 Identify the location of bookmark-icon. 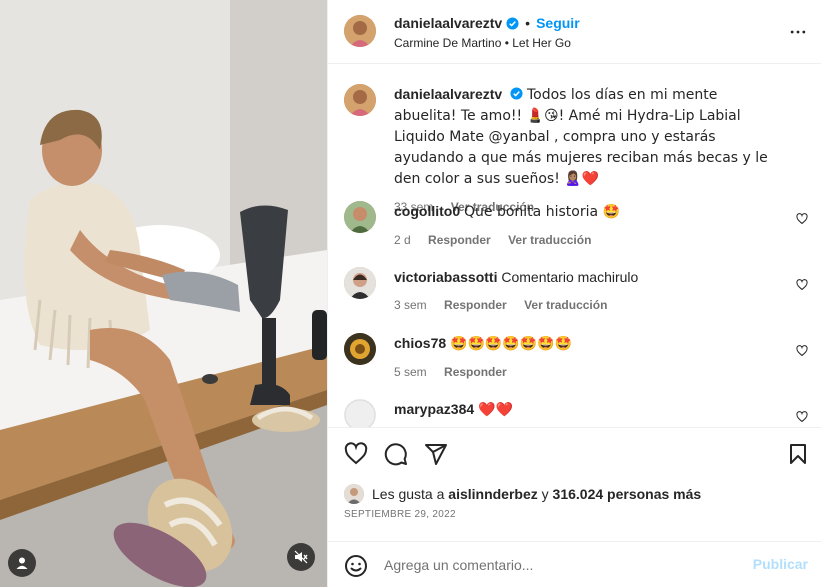
(798, 454).